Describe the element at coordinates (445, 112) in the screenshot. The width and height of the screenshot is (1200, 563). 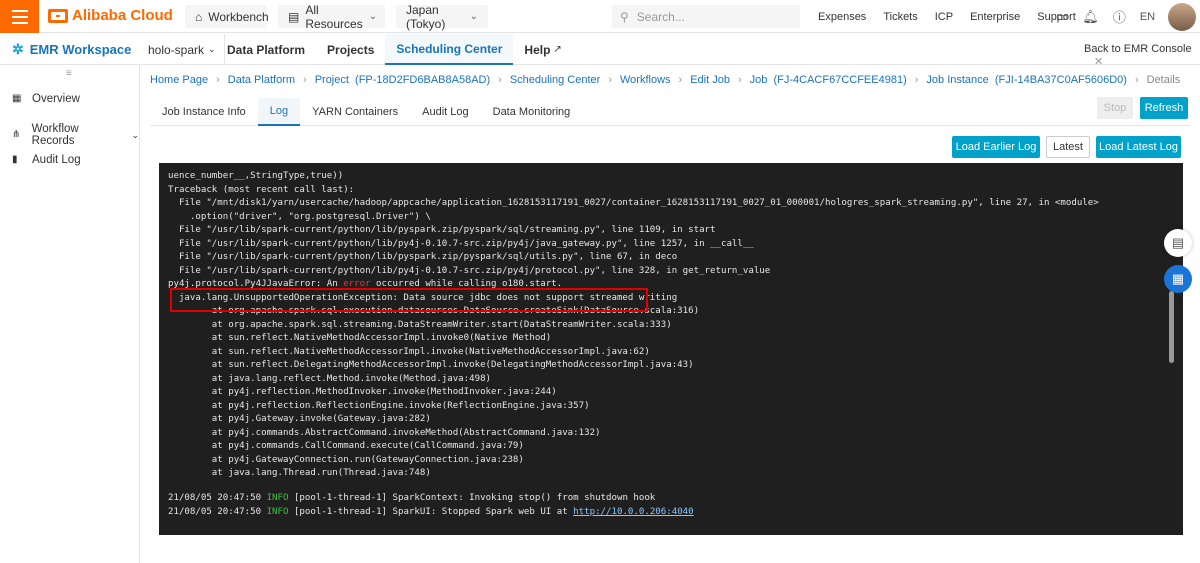
I see `tab-audit-log: Audit Log` at that location.